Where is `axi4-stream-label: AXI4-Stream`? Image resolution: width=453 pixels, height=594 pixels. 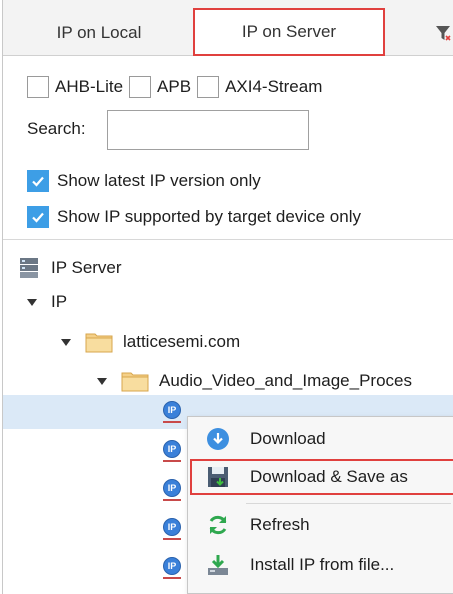
axi4-stream-label: AXI4-Stream is located at coordinates (274, 86).